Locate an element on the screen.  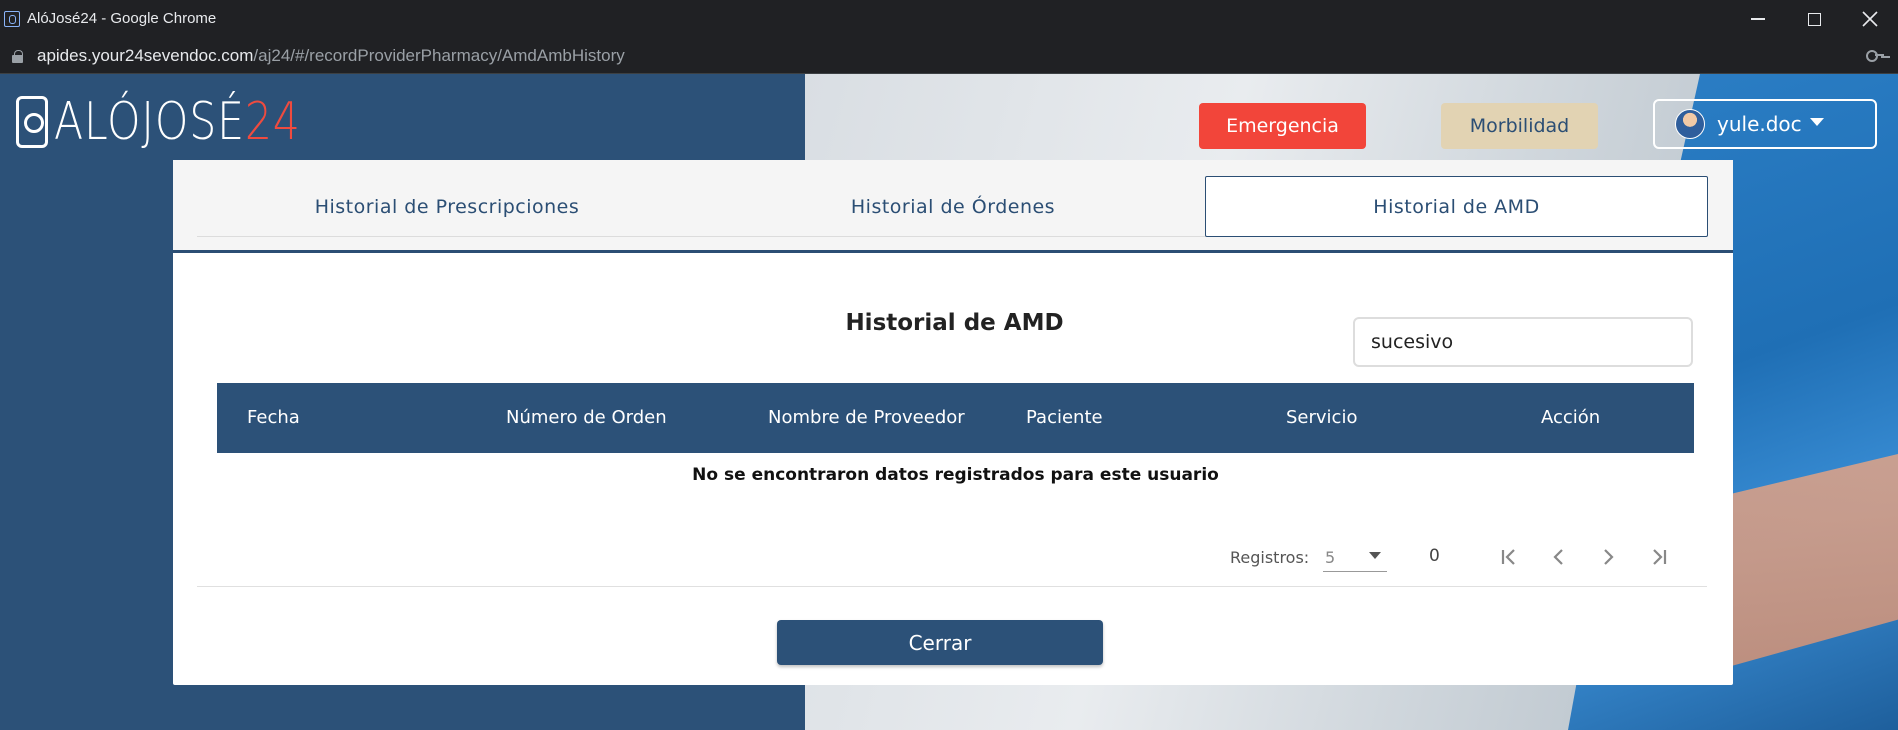
column-header-proveedor: Nombre de Proveedor is located at coordinates (866, 417).